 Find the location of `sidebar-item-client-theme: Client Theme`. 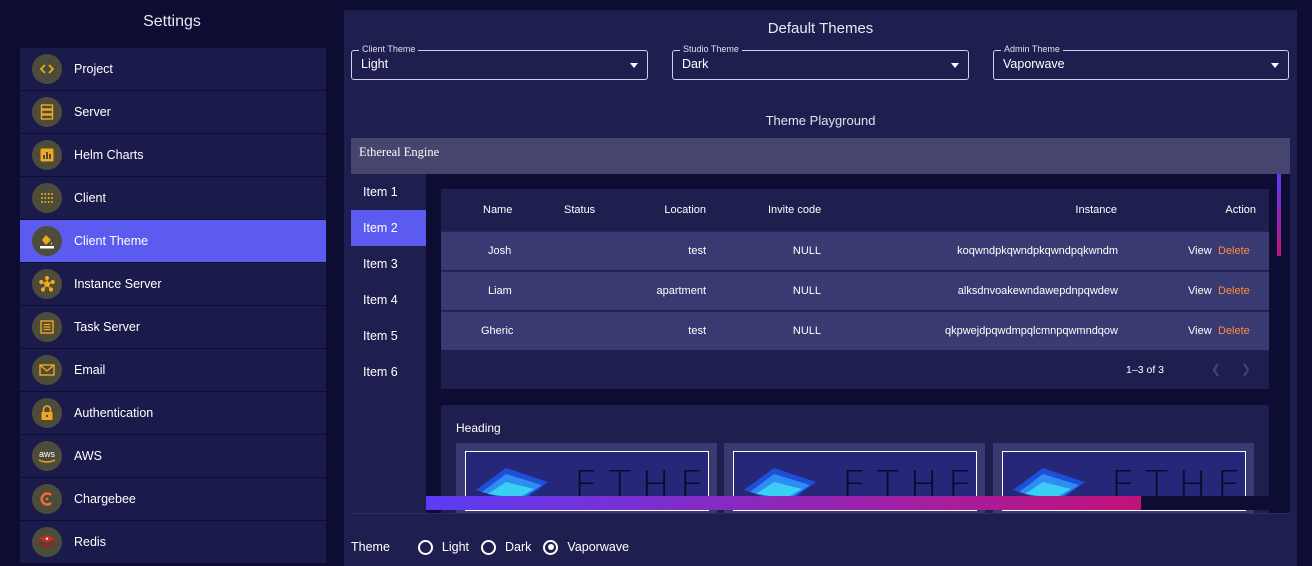

sidebar-item-client-theme: Client Theme is located at coordinates (173, 241).